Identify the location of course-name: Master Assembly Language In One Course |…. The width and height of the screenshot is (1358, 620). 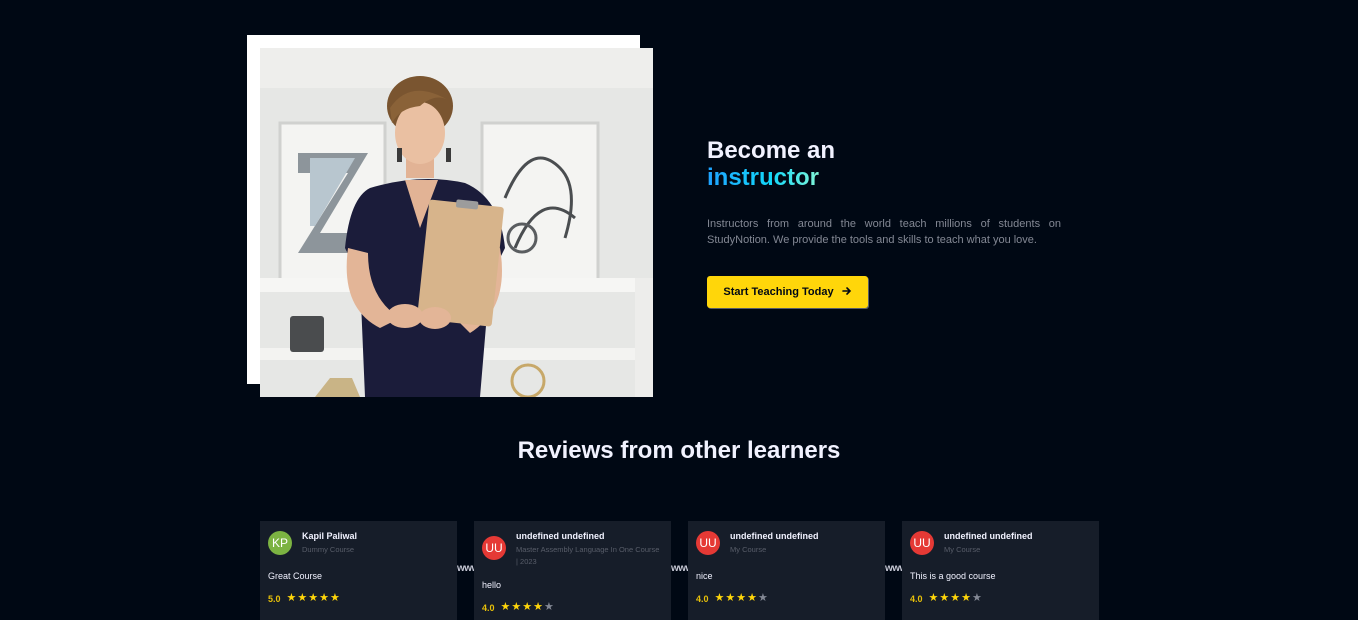
(588, 555).